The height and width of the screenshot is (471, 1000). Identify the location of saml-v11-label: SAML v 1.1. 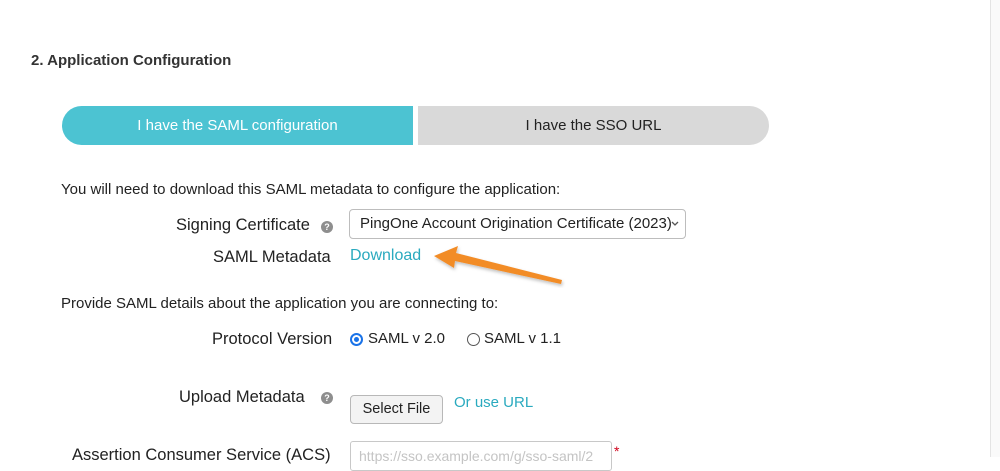
(522, 338).